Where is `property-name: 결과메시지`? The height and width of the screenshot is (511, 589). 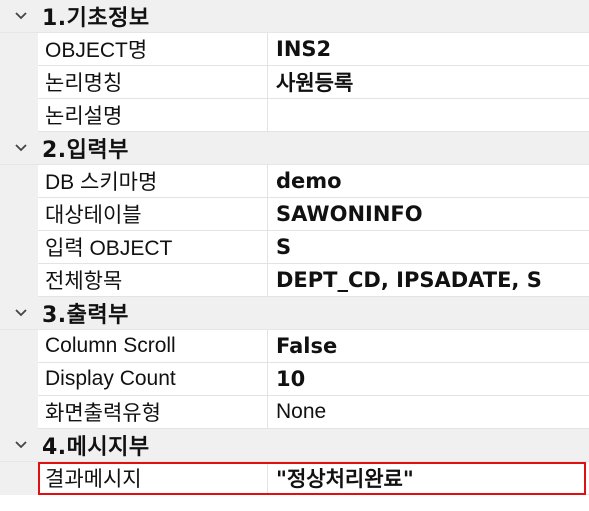
property-name: 결과메시지 is located at coordinates (153, 478).